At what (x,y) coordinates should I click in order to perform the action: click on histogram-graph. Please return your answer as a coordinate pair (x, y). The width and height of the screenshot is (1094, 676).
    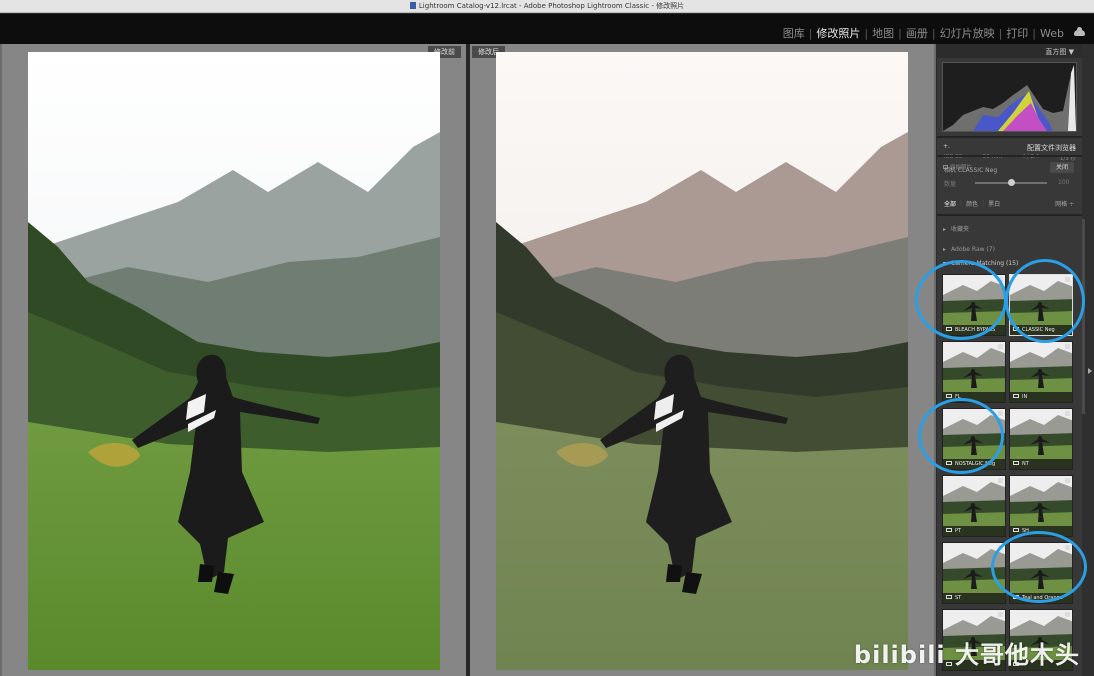
    Looking at the image, I should click on (1009, 98).